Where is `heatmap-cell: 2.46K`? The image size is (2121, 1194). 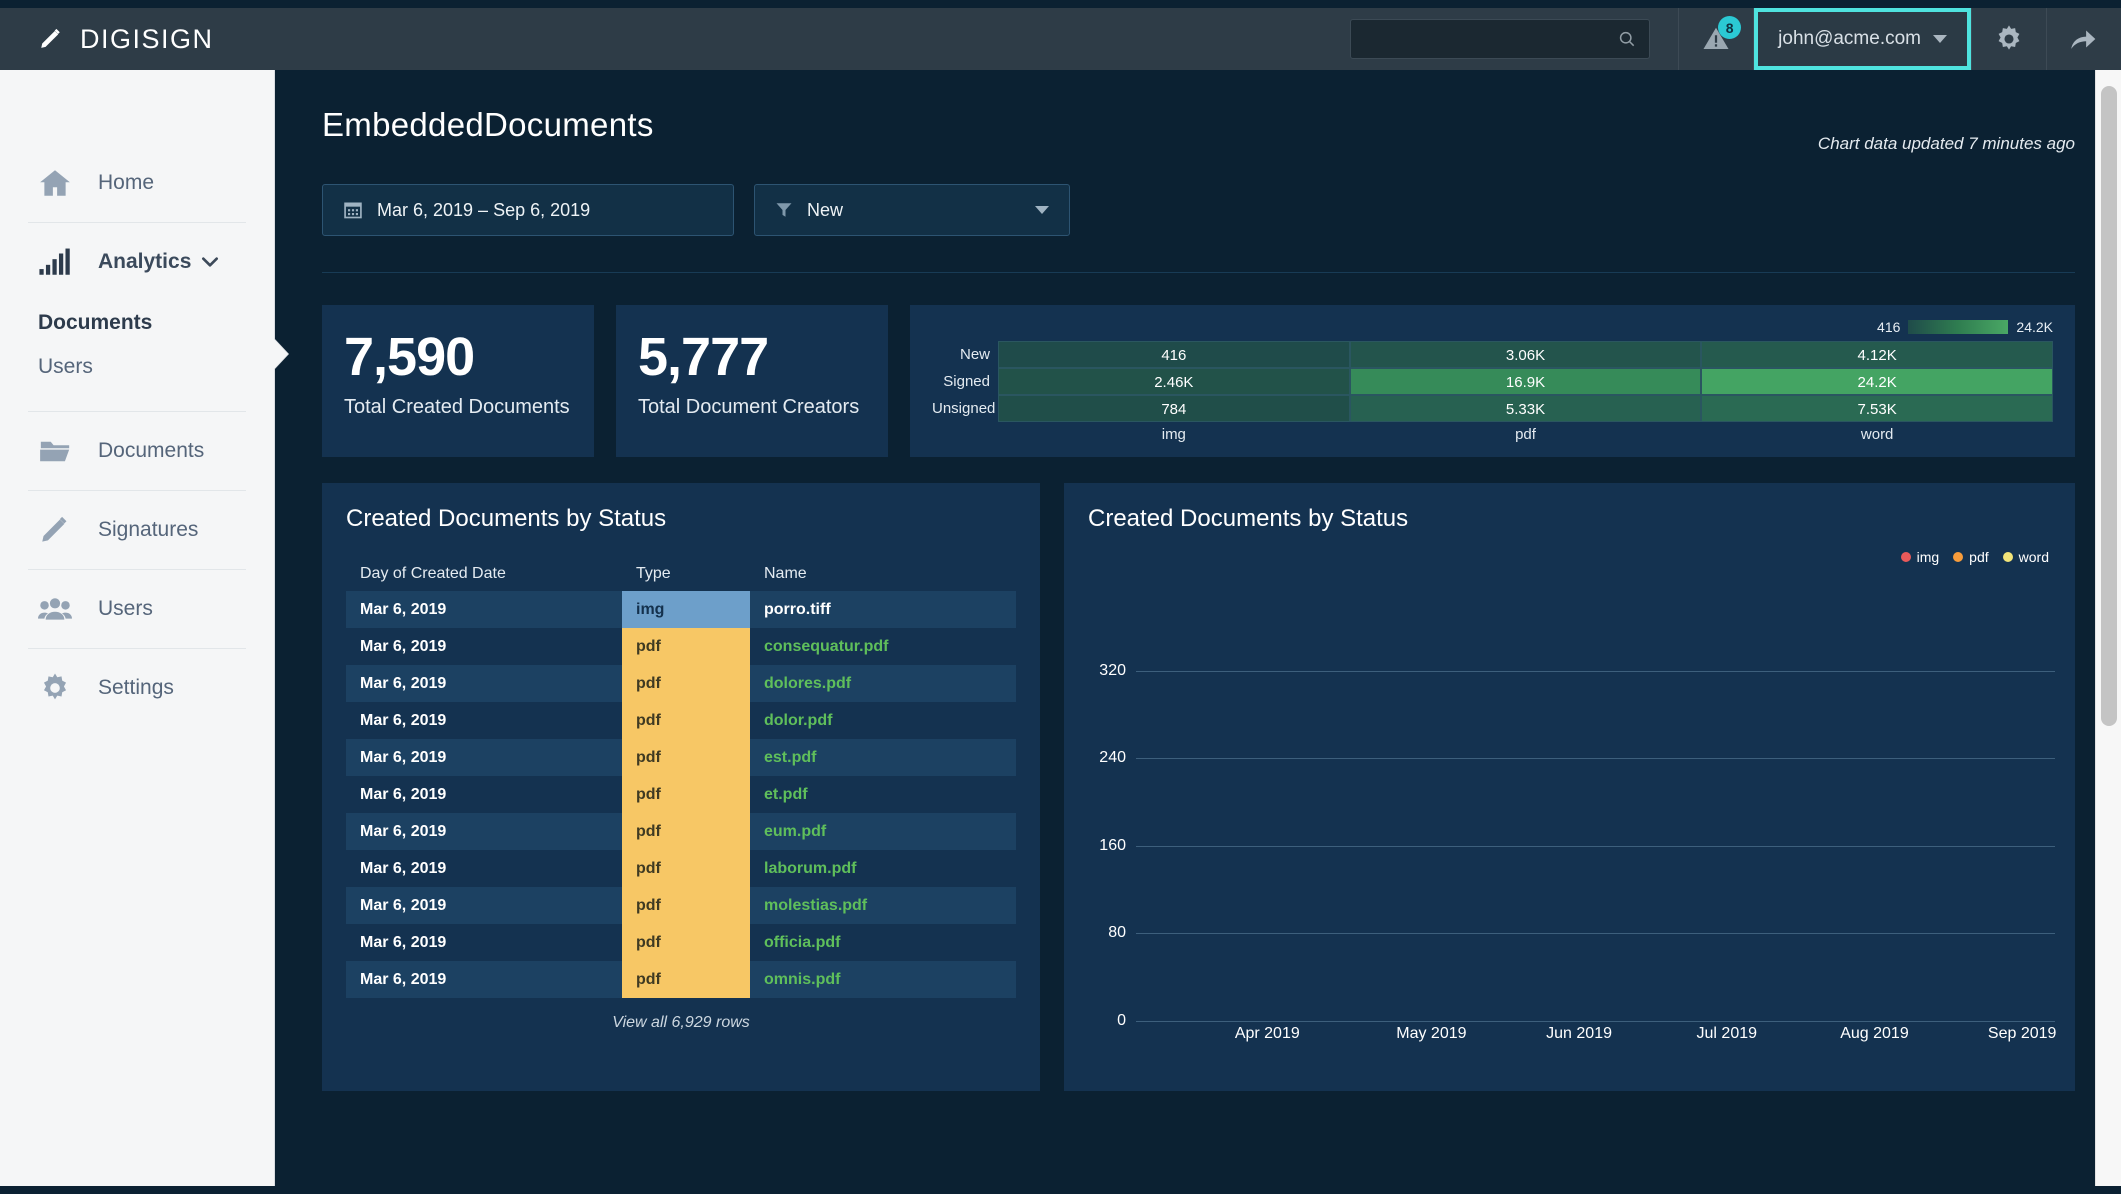
heatmap-cell: 2.46K is located at coordinates (1174, 381).